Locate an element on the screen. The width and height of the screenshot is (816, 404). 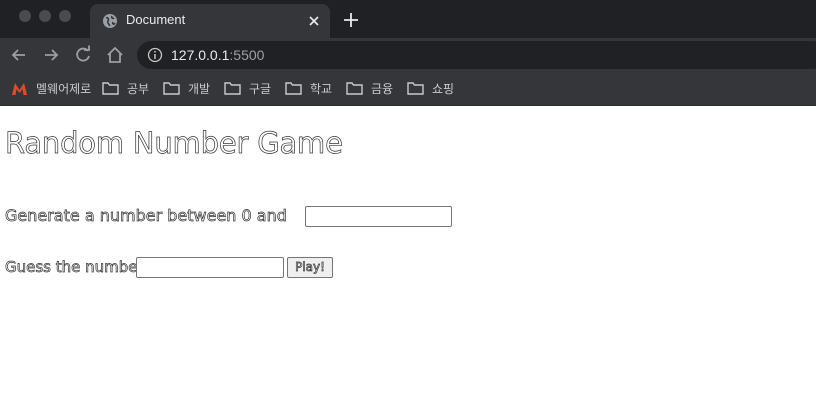
url-text: 127.0.0.1:5500 is located at coordinates (217, 55).